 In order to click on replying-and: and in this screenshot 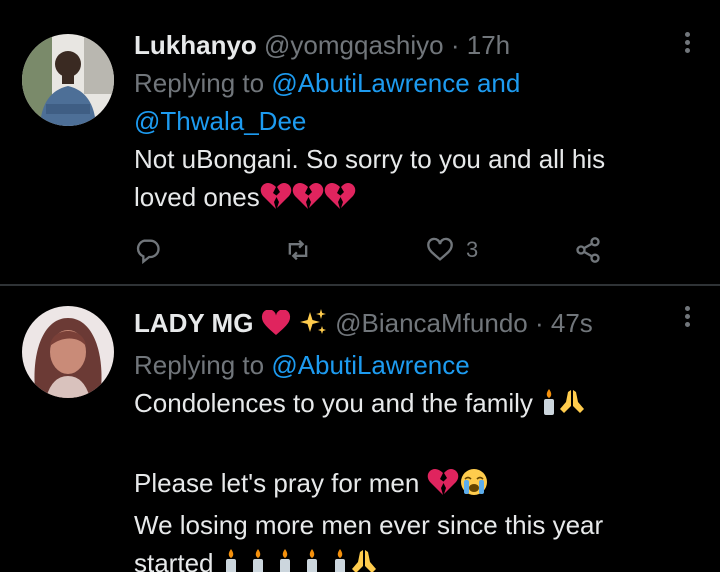, I will do `click(498, 83)`.